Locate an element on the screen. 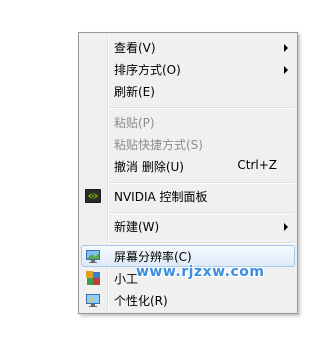  menu-item-new: 新建(W) is located at coordinates (188, 226).